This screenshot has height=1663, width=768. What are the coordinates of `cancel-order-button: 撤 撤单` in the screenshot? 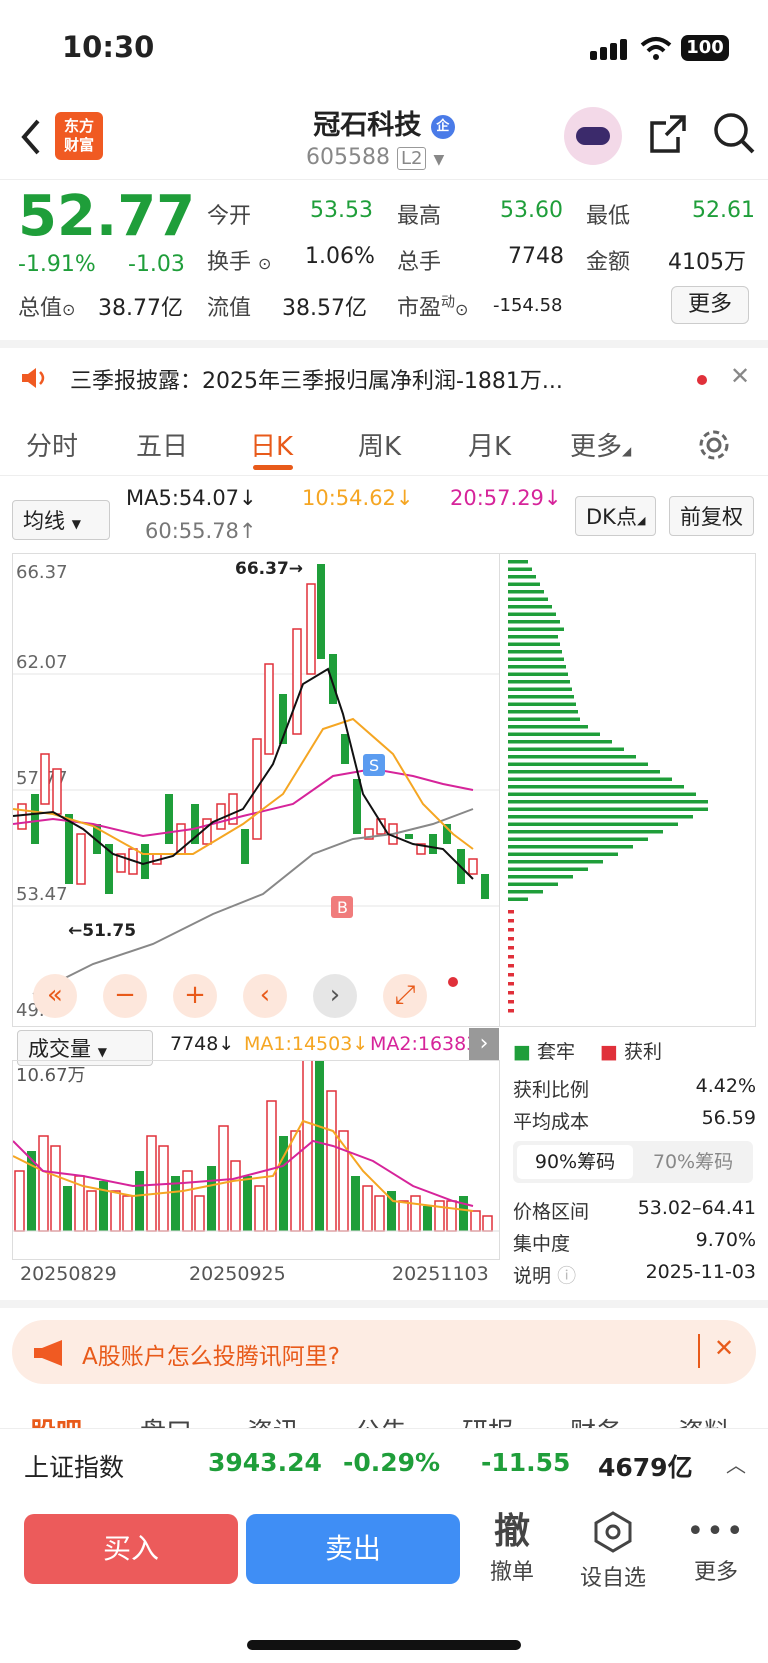 It's located at (512, 1548).